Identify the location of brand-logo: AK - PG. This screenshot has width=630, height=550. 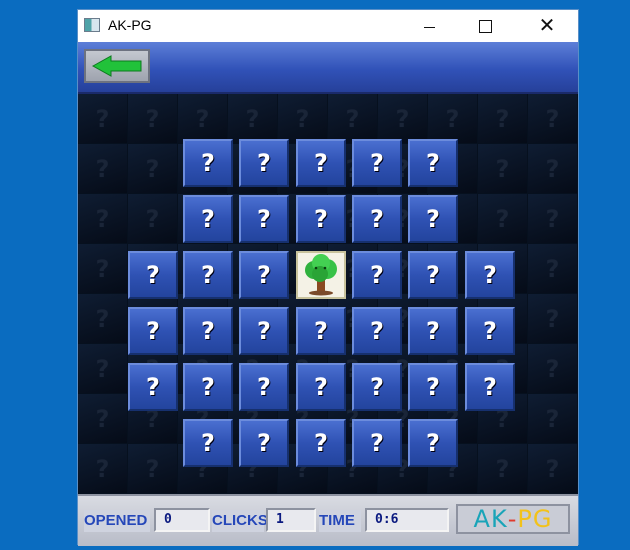
(513, 519).